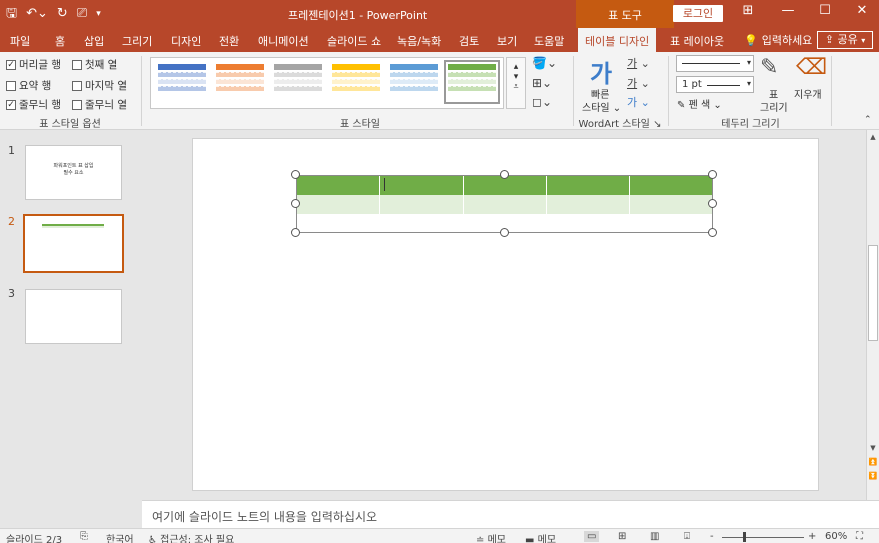  What do you see at coordinates (638, 102) in the screenshot?
I see `text-effects-icon: 가 ⌄` at bounding box center [638, 102].